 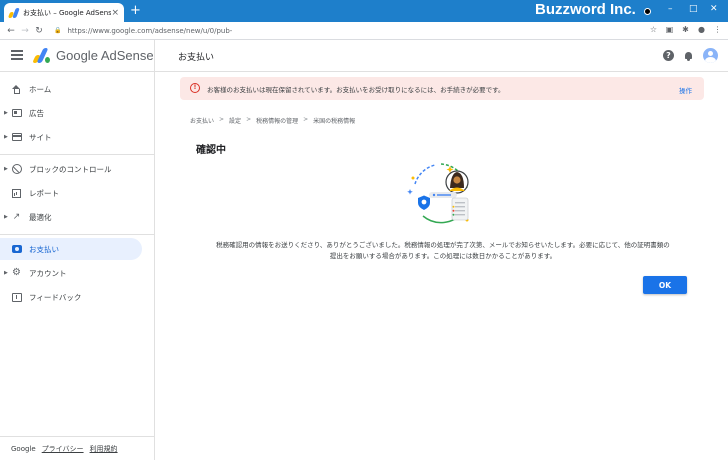 I want to click on record-dot-icon, so click(x=647, y=11).